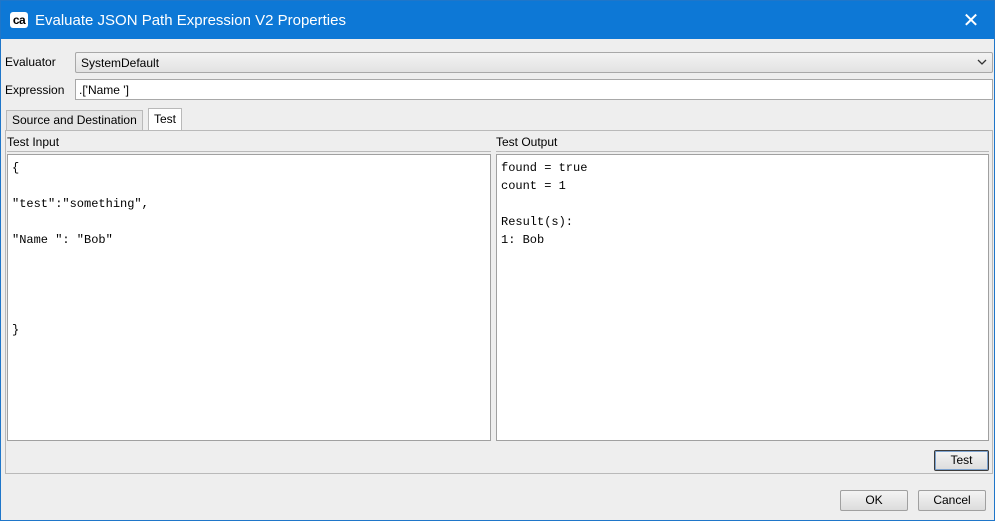 This screenshot has width=995, height=521. What do you see at coordinates (533, 186) in the screenshot?
I see `test-output-line: count = 1` at bounding box center [533, 186].